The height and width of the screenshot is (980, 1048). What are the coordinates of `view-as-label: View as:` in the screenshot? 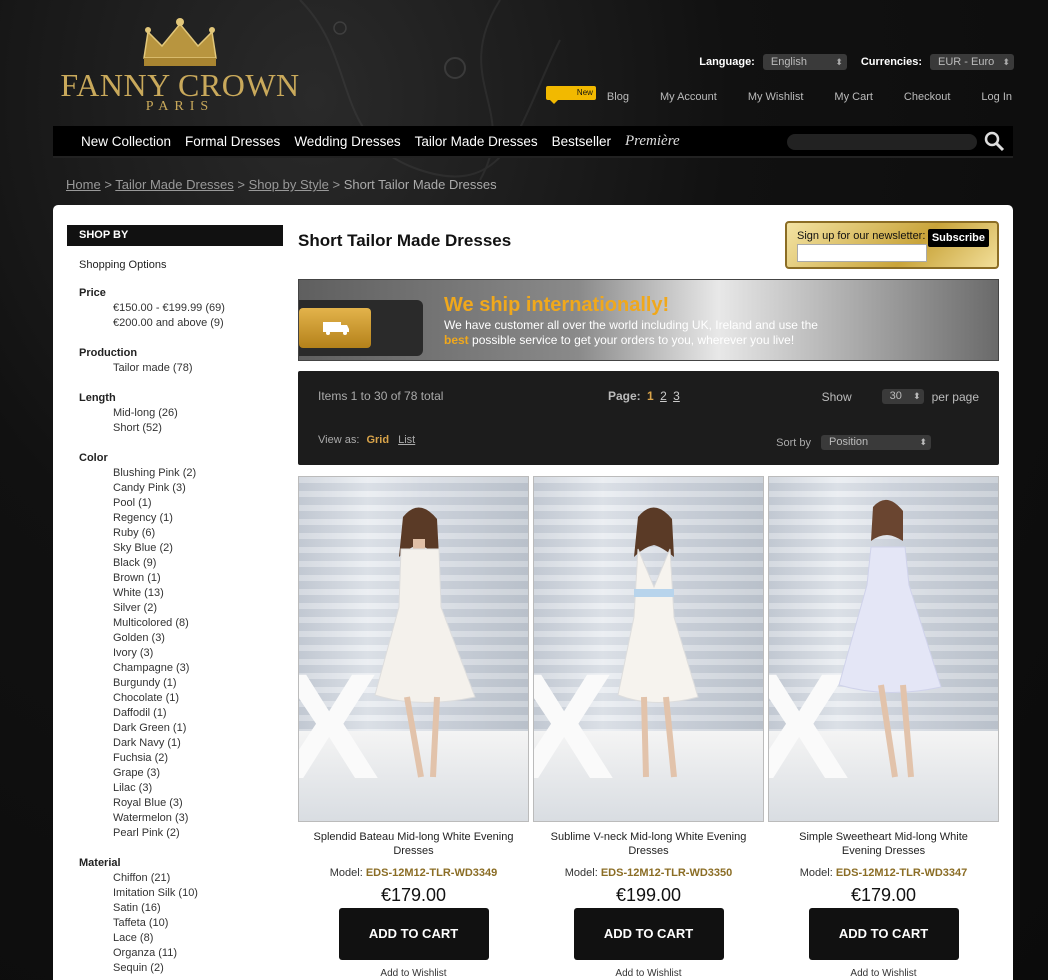 It's located at (339, 440).